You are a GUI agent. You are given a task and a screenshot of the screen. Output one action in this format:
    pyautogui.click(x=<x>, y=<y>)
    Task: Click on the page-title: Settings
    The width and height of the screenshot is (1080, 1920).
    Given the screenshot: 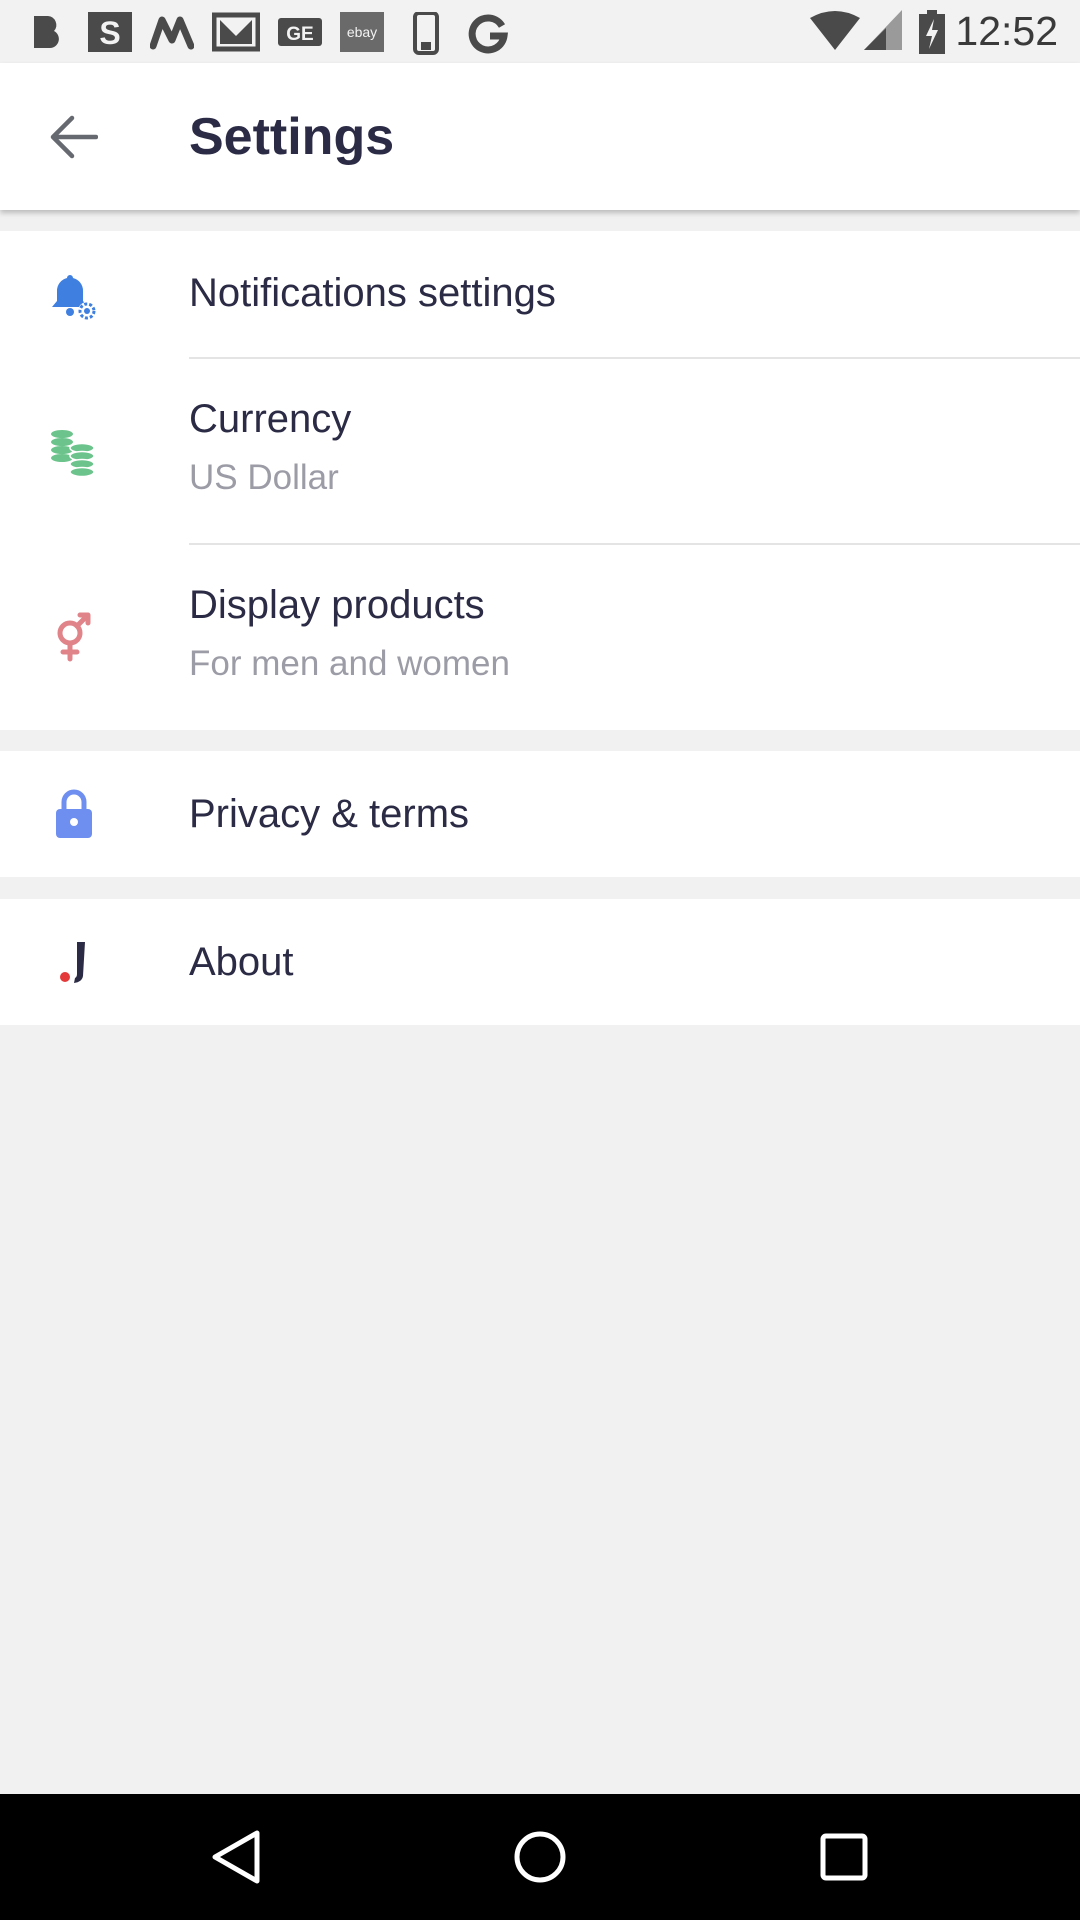 What is the action you would take?
    pyautogui.click(x=292, y=137)
    